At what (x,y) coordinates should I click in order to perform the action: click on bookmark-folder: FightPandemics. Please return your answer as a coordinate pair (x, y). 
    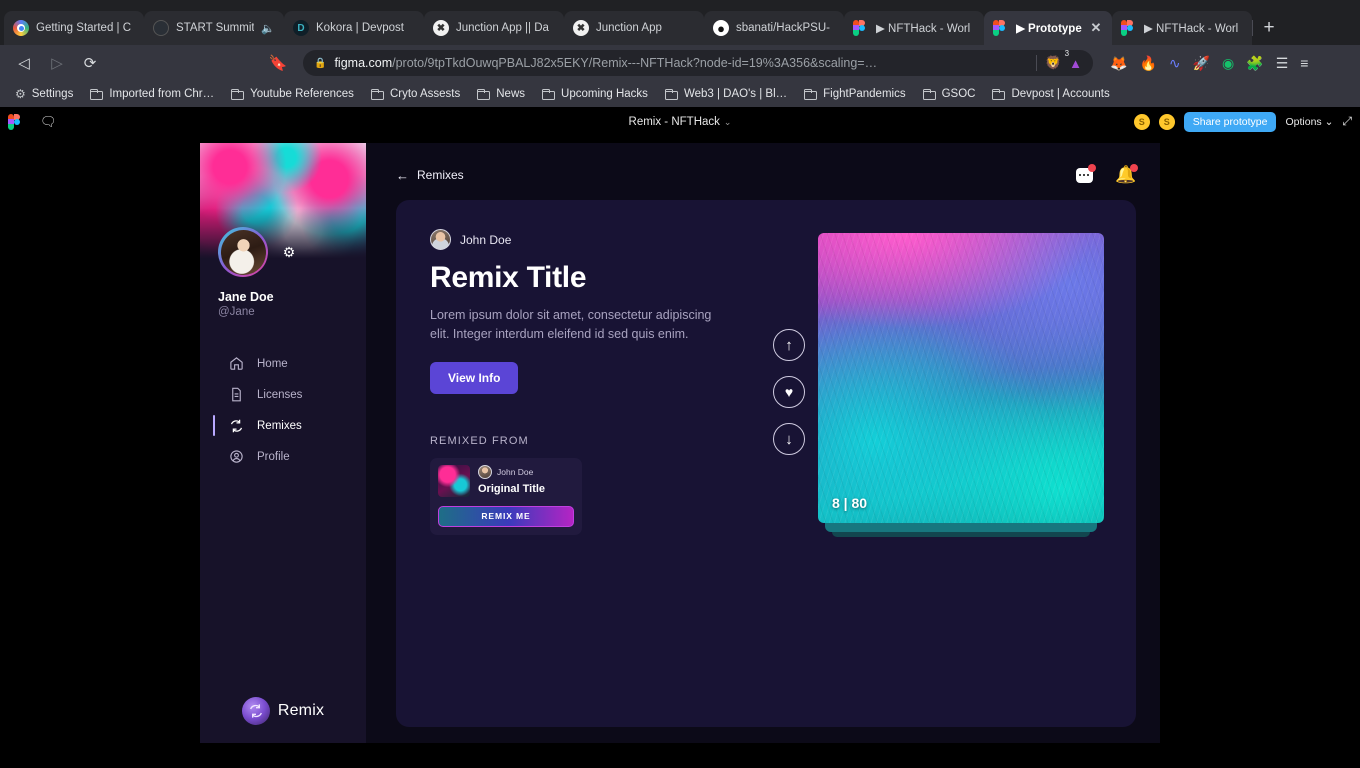
    Looking at the image, I should click on (854, 94).